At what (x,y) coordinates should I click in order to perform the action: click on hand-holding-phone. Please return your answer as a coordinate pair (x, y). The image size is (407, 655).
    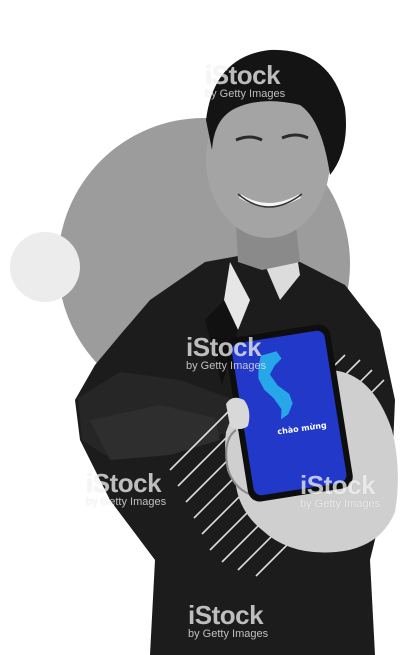
    Looking at the image, I should click on (311, 438).